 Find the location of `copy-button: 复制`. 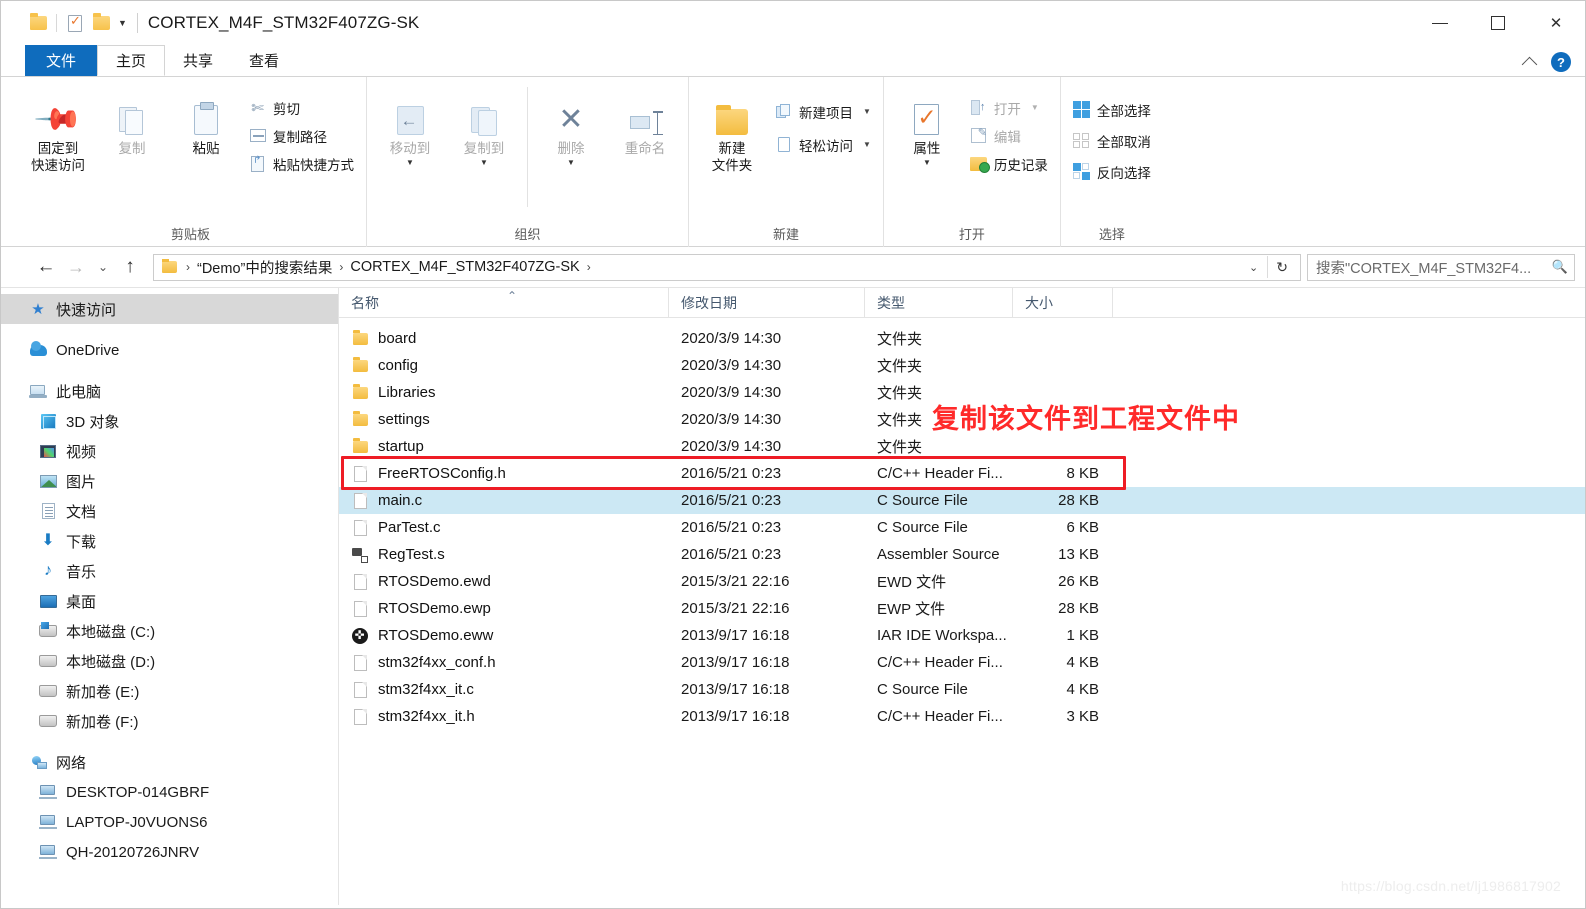

copy-button: 复制 is located at coordinates (132, 122).